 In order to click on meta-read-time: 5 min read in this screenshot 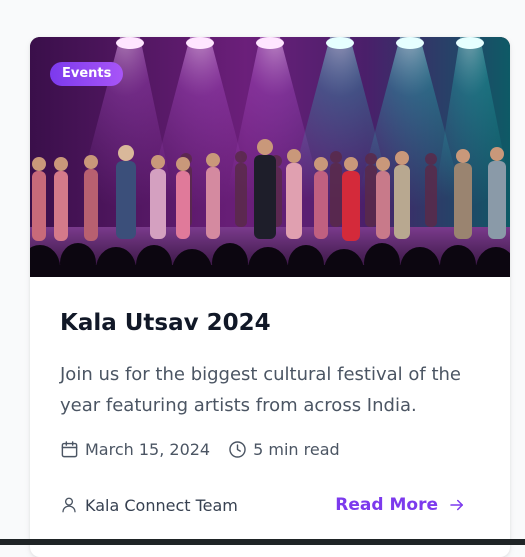, I will do `click(284, 449)`.